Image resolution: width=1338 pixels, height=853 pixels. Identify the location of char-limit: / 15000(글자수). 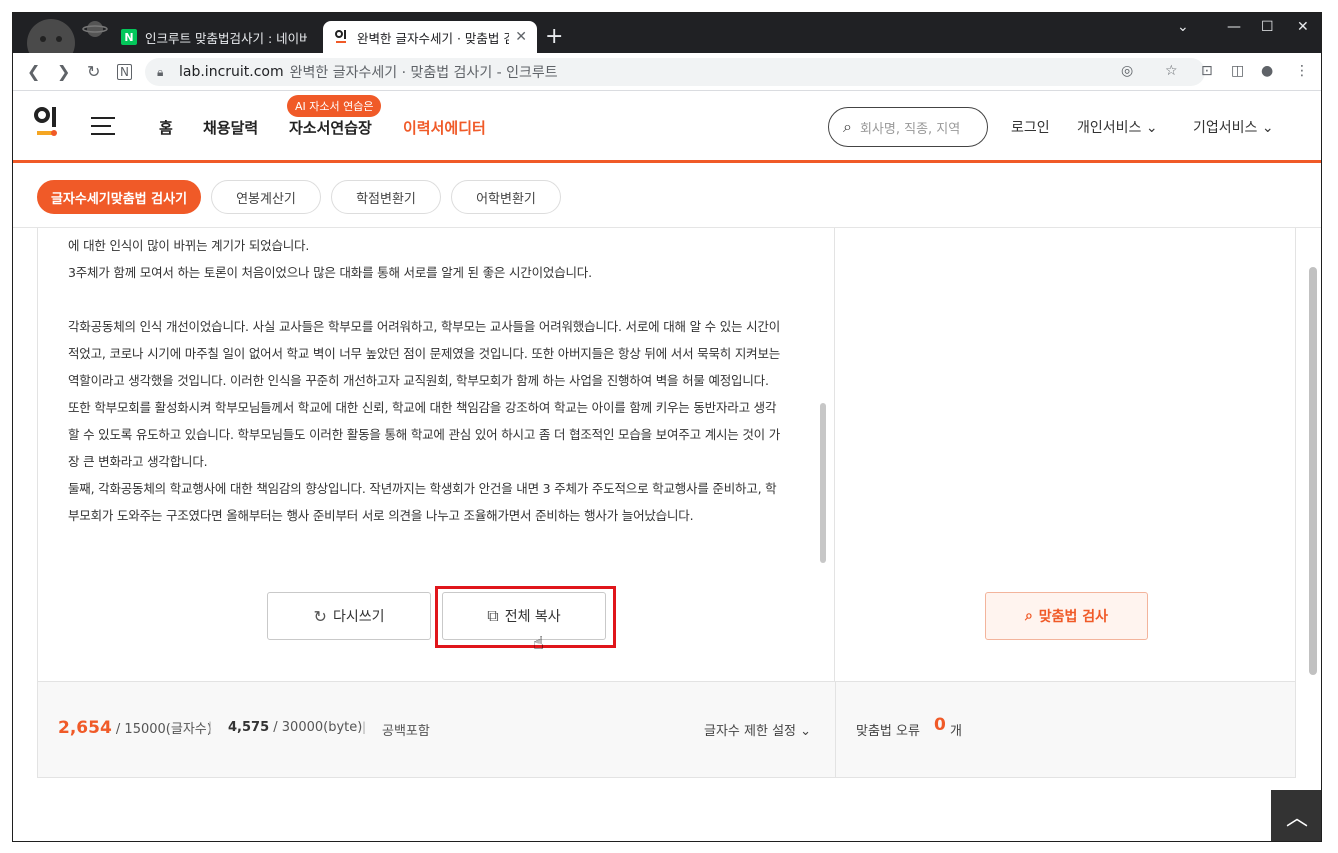
(163, 729).